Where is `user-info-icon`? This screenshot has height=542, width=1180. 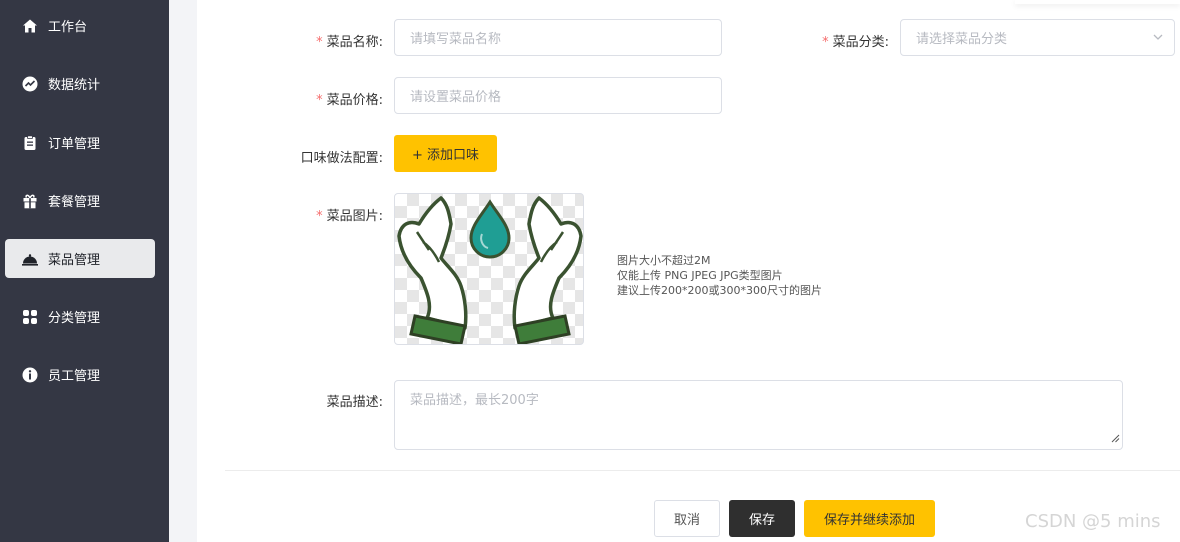 user-info-icon is located at coordinates (30, 375).